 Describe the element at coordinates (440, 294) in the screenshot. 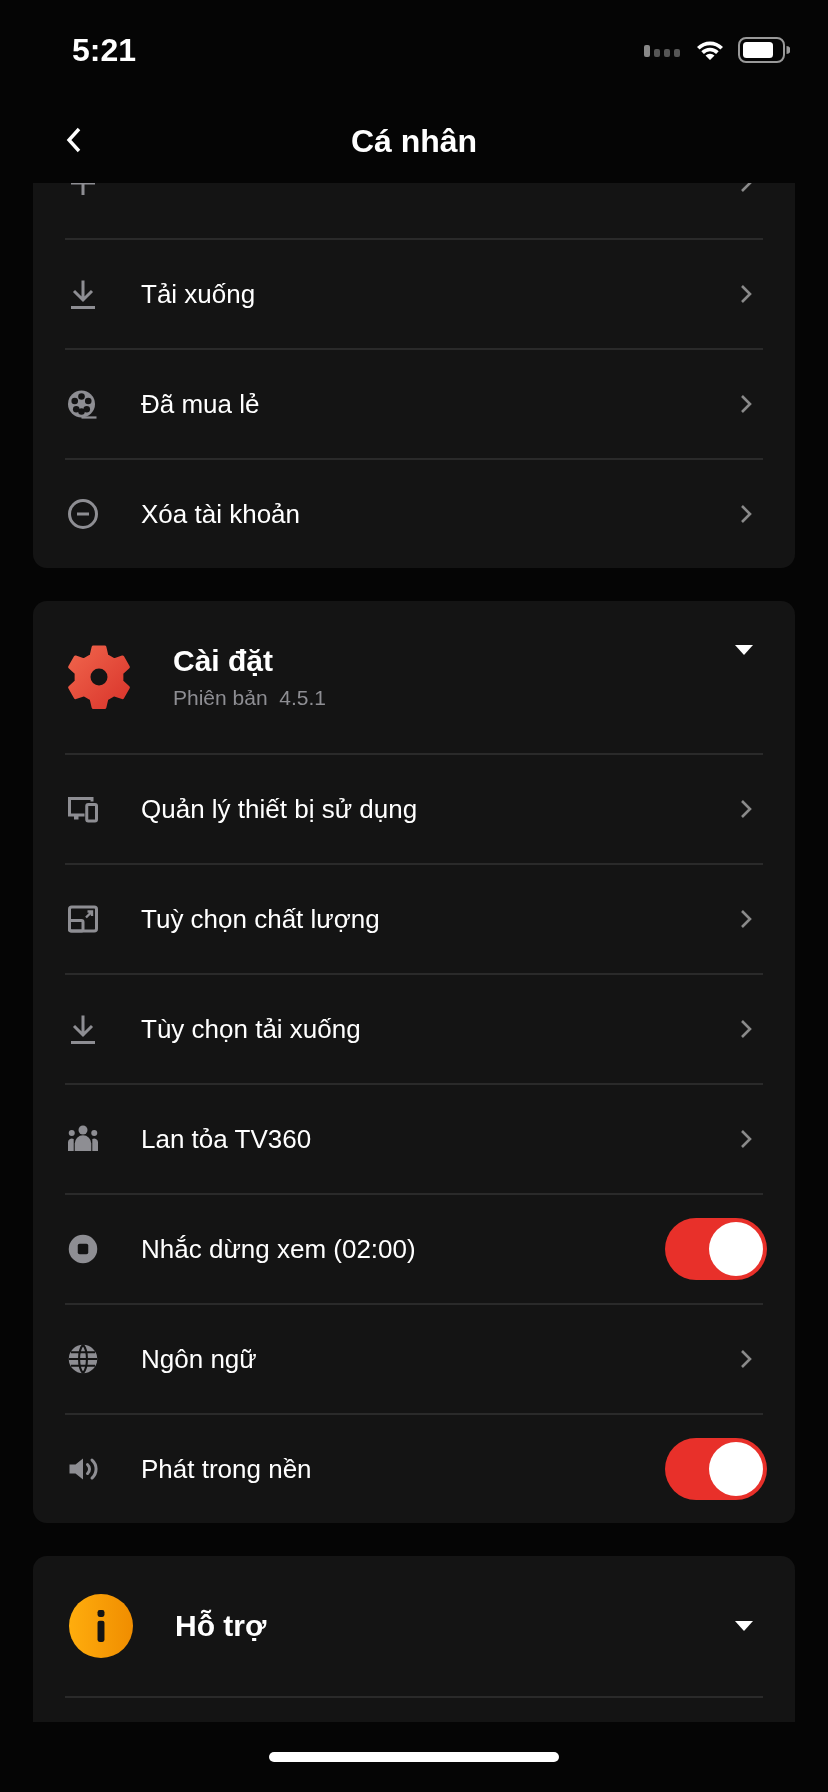

I see `menu-item-label: Tải xuống` at that location.